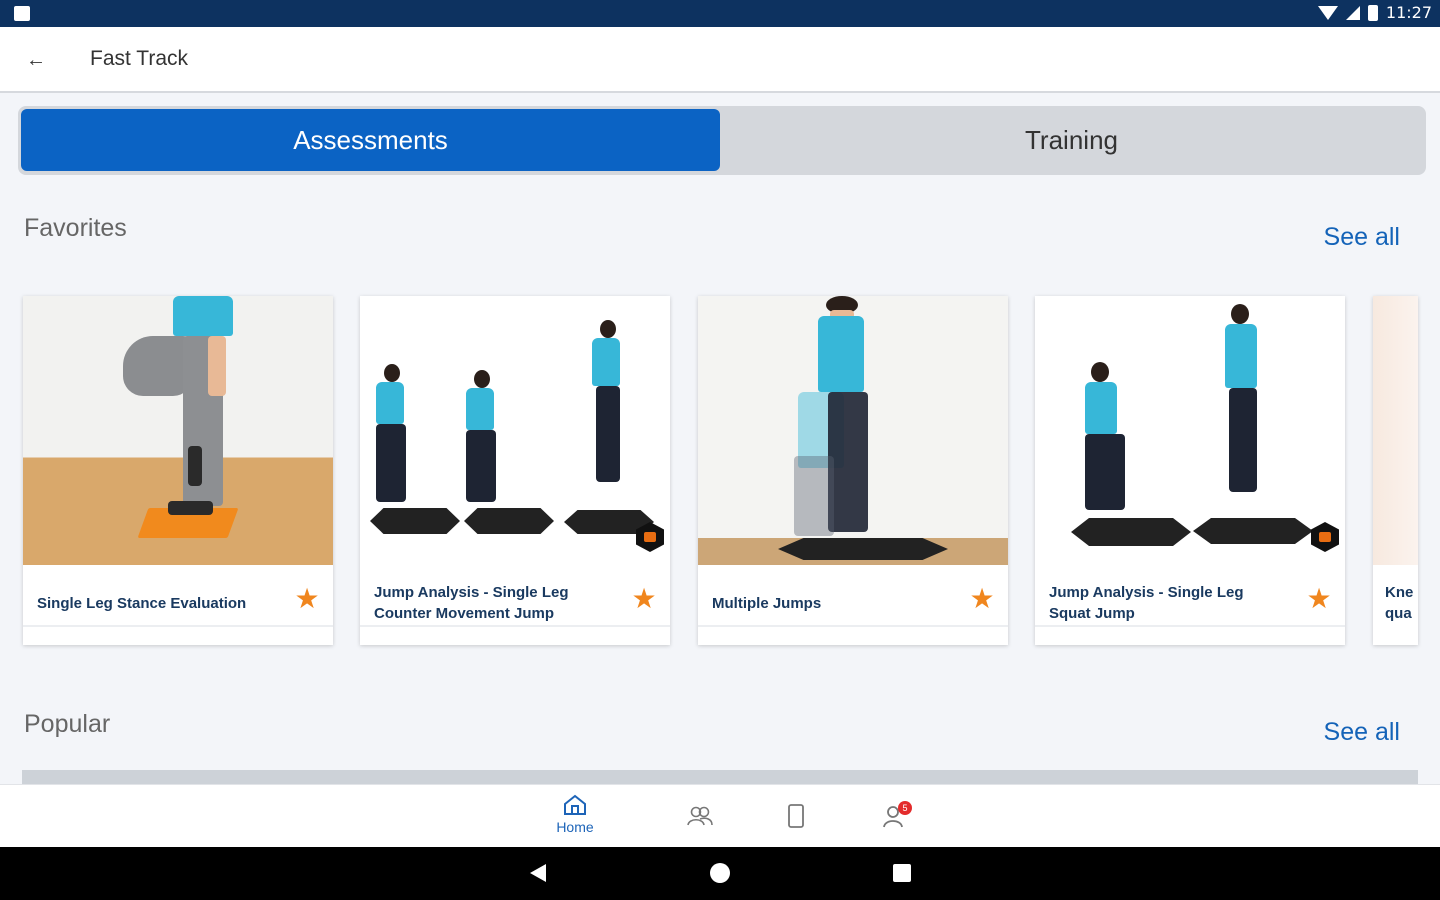 This screenshot has height=900, width=1440. Describe the element at coordinates (1398, 613) in the screenshot. I see `card-title-line2: qua` at that location.